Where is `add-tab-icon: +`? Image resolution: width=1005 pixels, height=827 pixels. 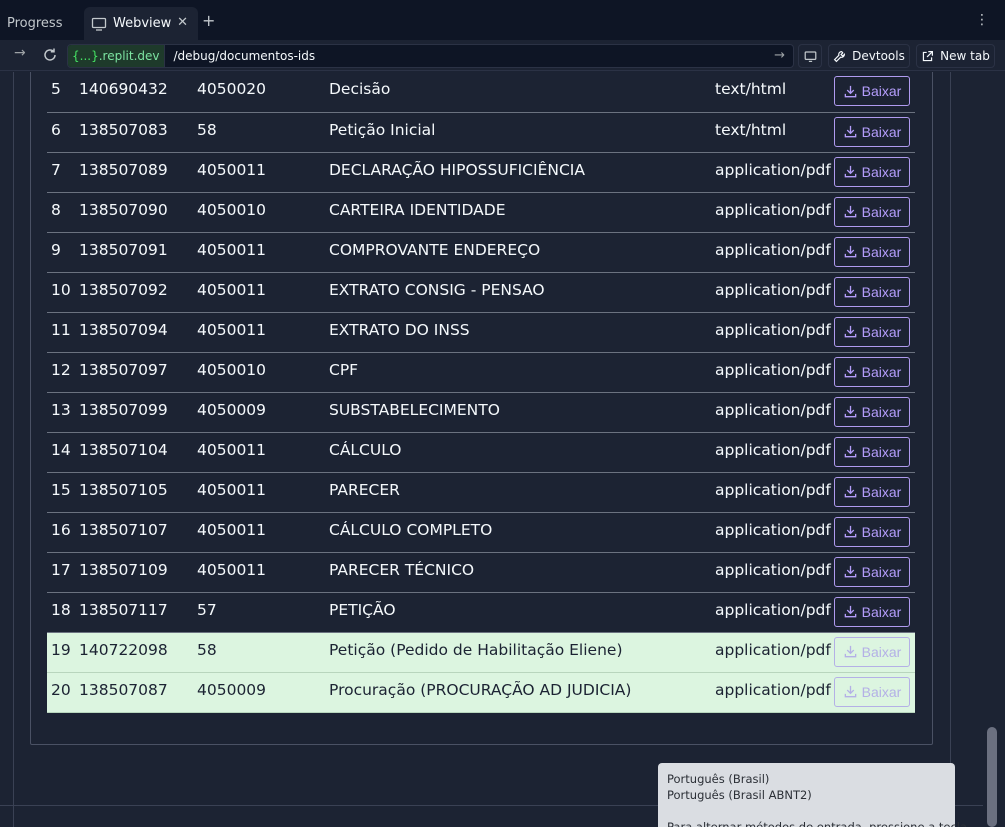
add-tab-icon: + is located at coordinates (208, 20).